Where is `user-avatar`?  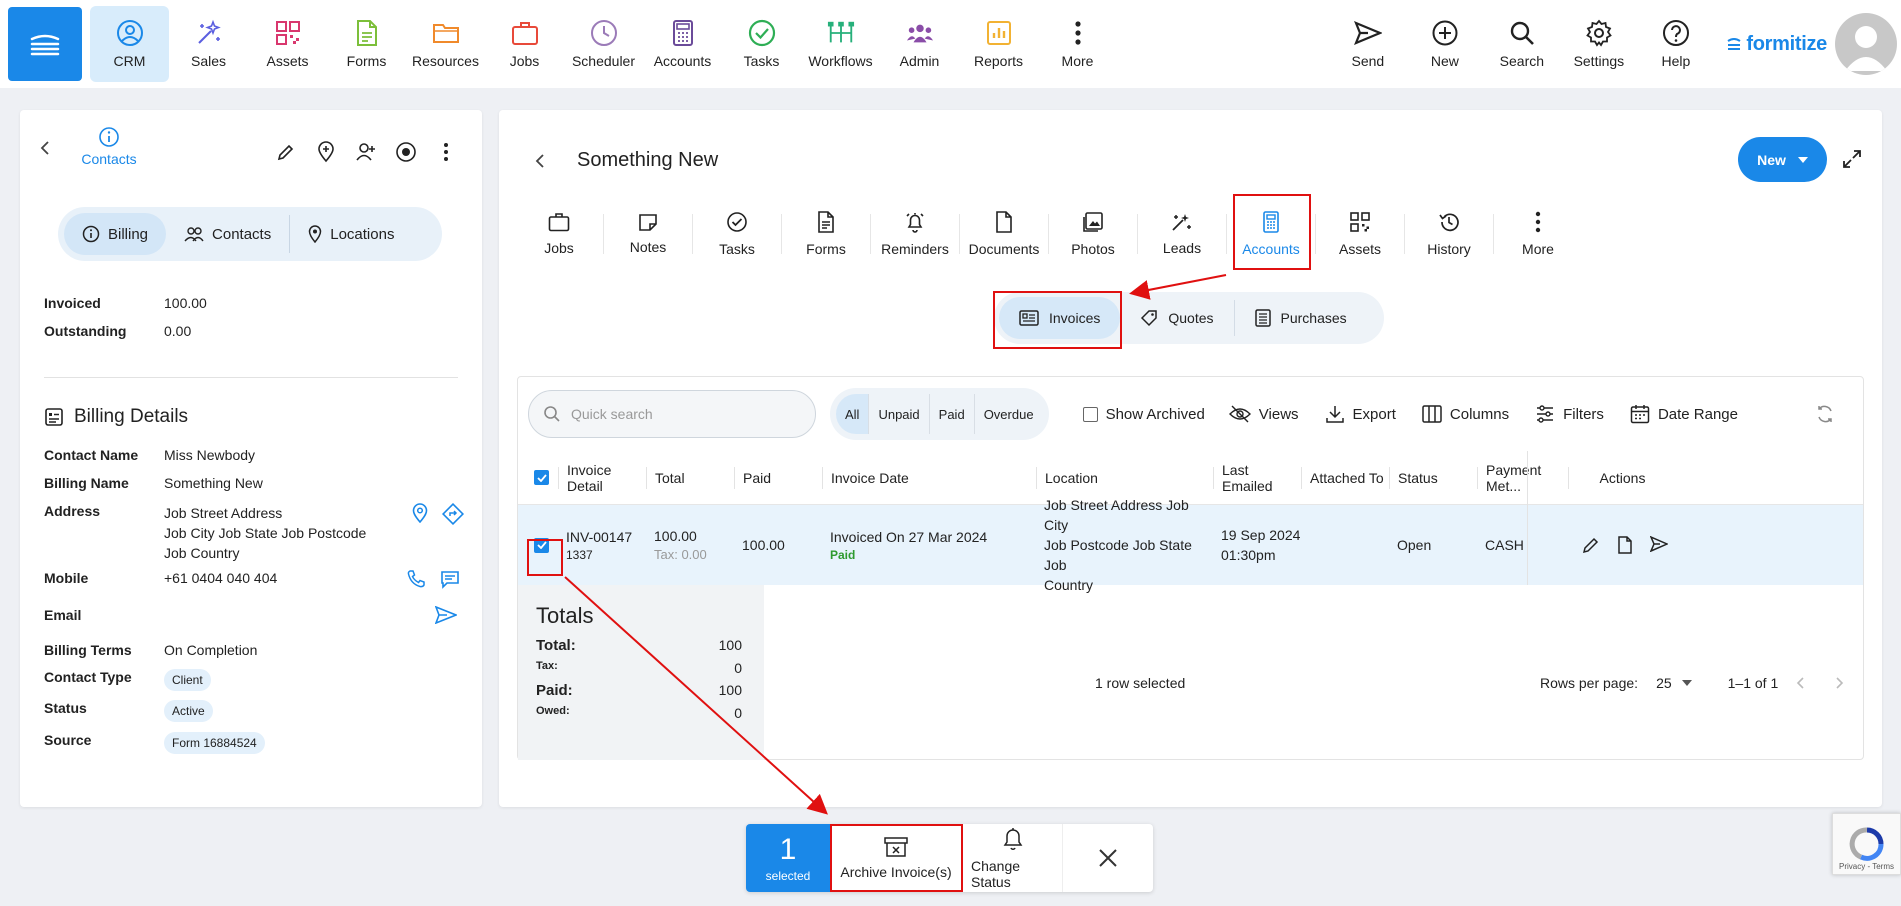 user-avatar is located at coordinates (1866, 44).